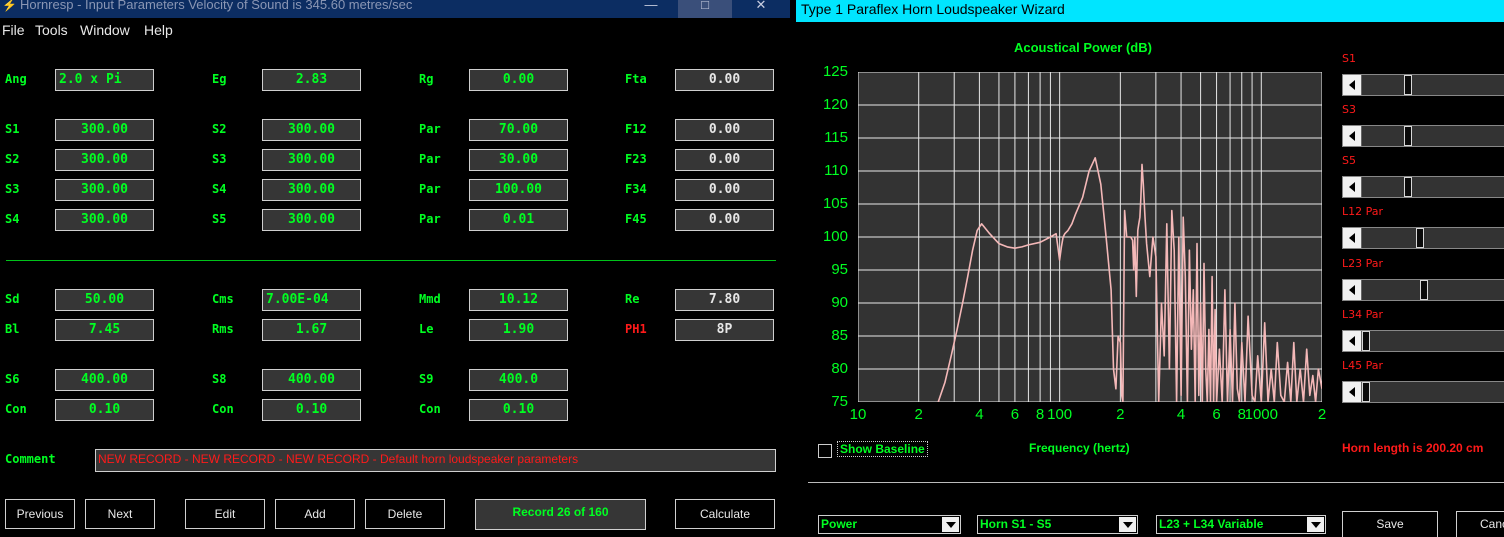 The width and height of the screenshot is (1504, 537). What do you see at coordinates (219, 379) in the screenshot?
I see `param-label: S8` at bounding box center [219, 379].